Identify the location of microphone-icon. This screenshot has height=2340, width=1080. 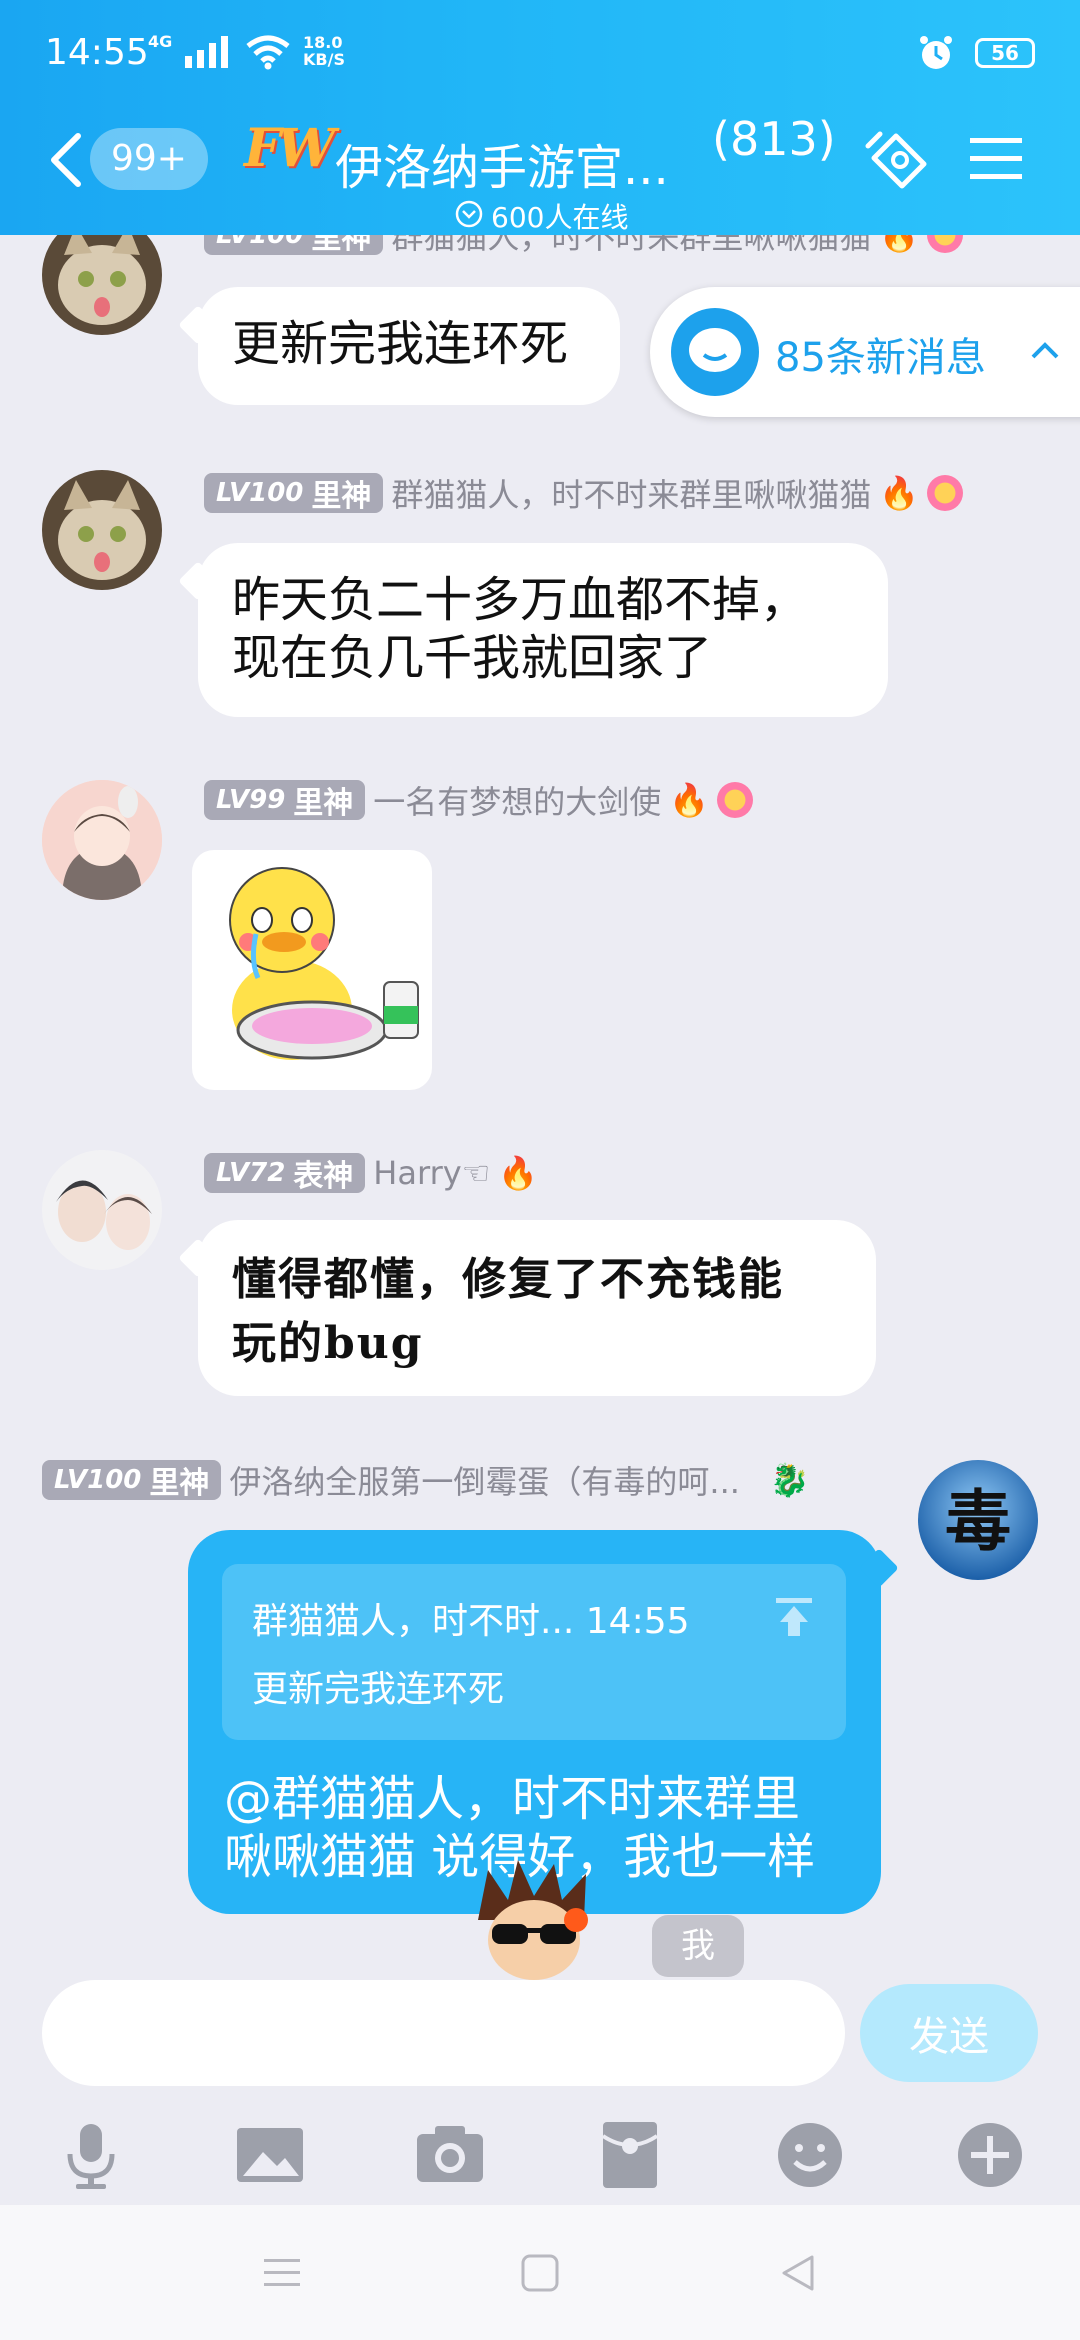
(91, 2155).